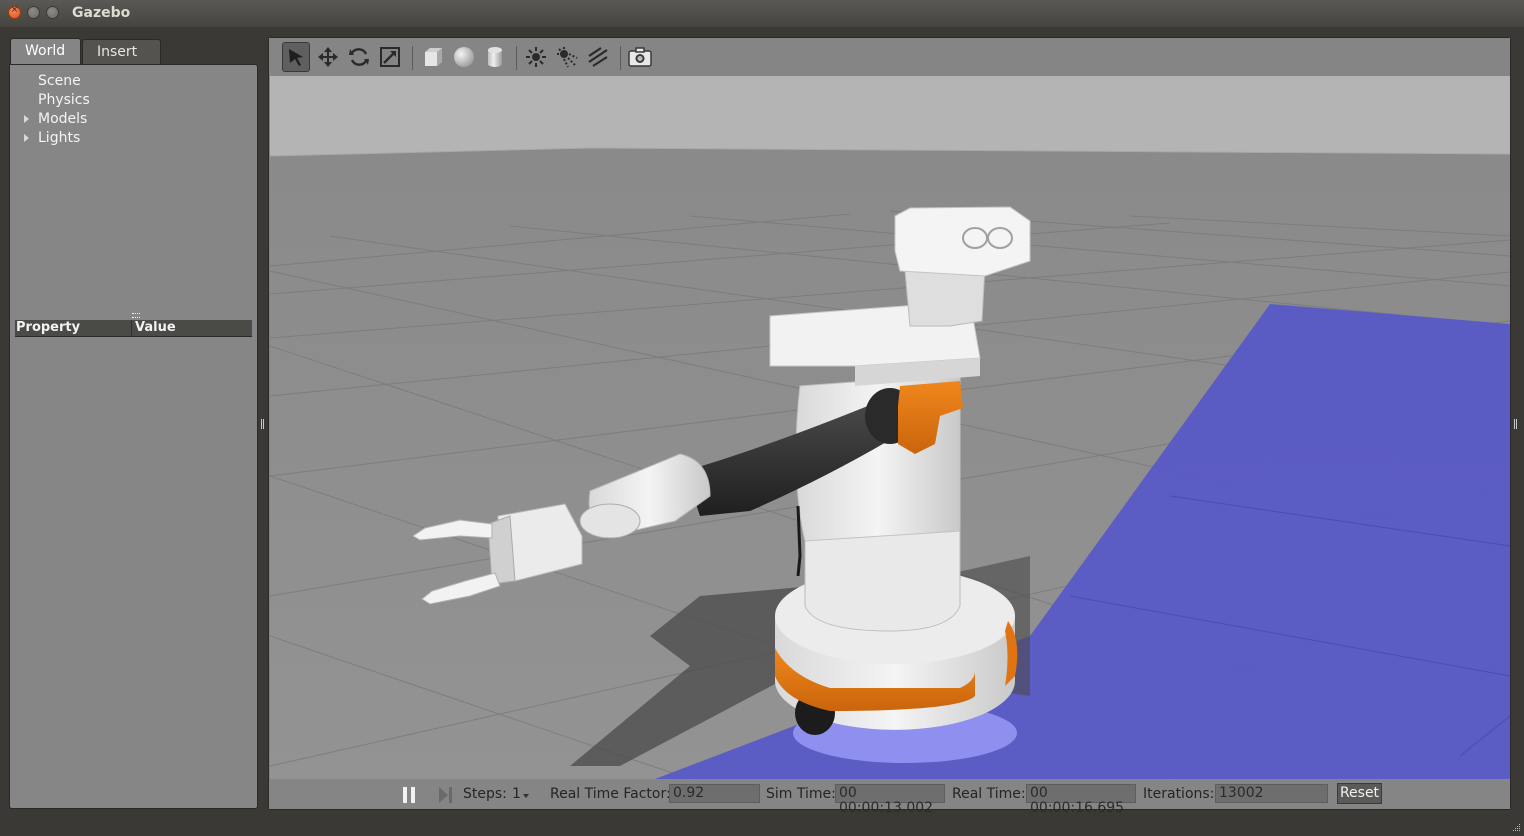 The width and height of the screenshot is (1524, 836). What do you see at coordinates (1516, 826) in the screenshot?
I see `window-resize-grip-icon` at bounding box center [1516, 826].